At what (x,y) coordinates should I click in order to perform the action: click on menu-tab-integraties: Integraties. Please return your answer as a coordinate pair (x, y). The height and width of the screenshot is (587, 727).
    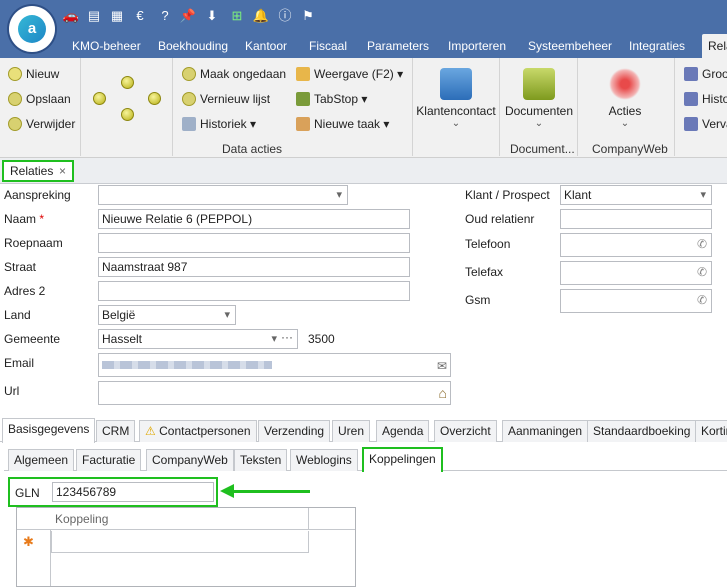
    Looking at the image, I should click on (657, 46).